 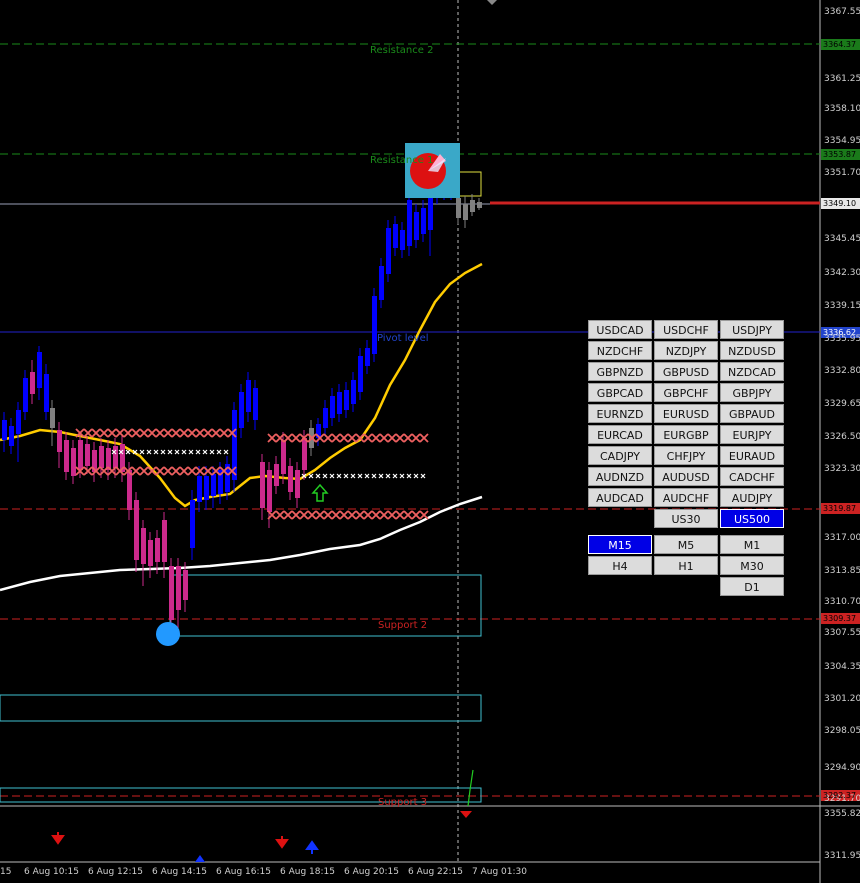 I want to click on timeframe-button-h1: H1, so click(x=686, y=565).